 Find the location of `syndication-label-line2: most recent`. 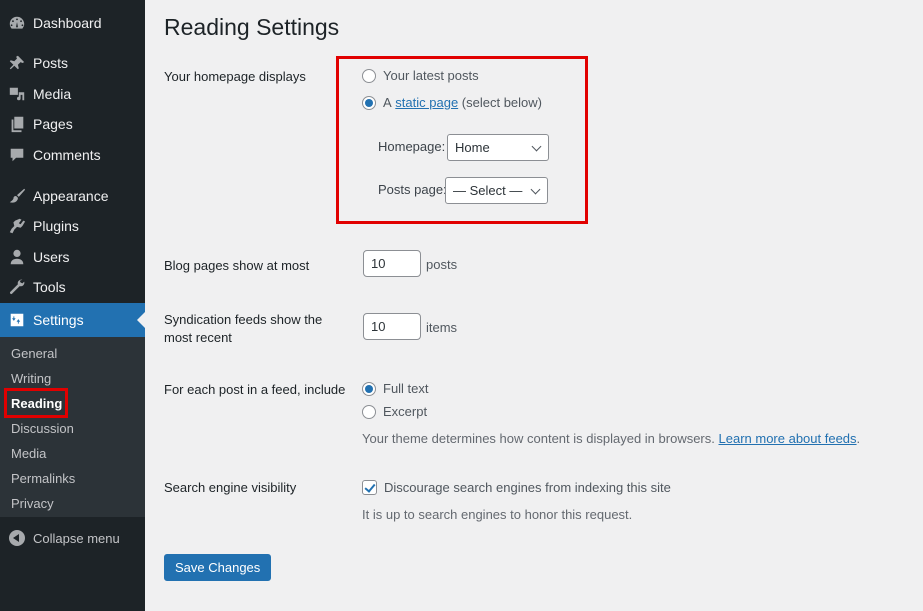

syndication-label-line2: most recent is located at coordinates (198, 337).